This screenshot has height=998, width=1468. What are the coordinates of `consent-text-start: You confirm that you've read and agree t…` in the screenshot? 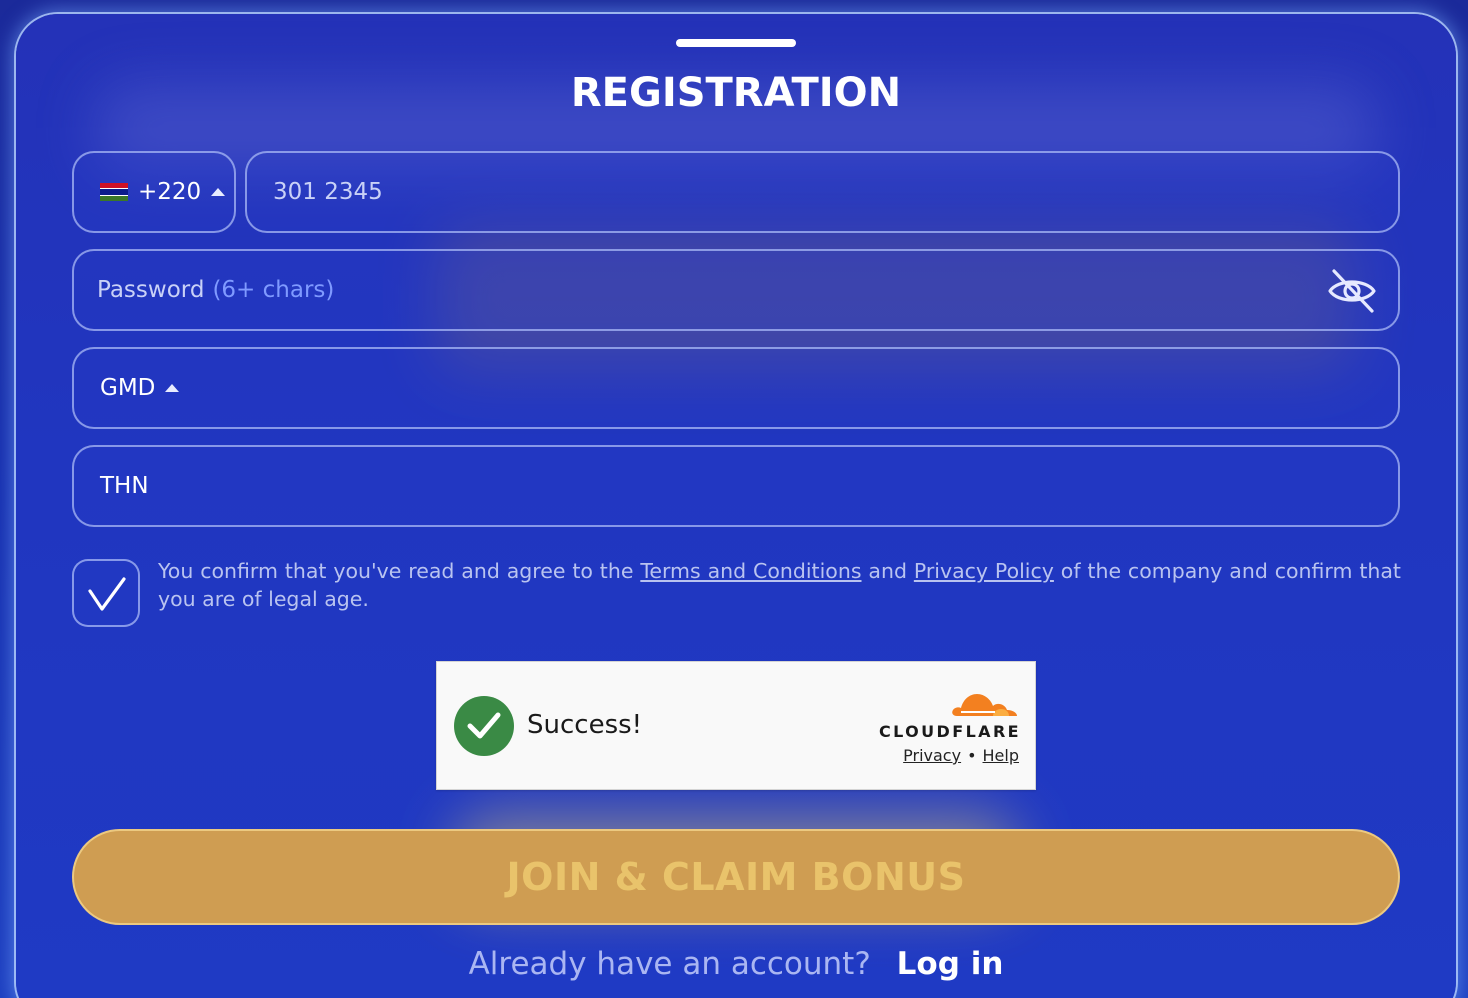 It's located at (396, 571).